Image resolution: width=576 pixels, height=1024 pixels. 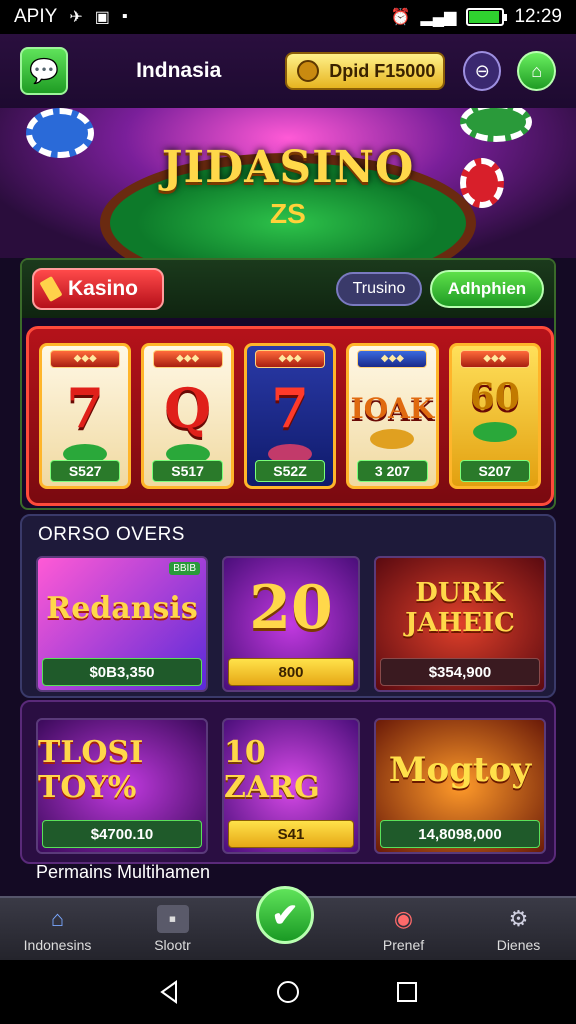 I want to click on offer-card: 20 800, so click(x=291, y=624).